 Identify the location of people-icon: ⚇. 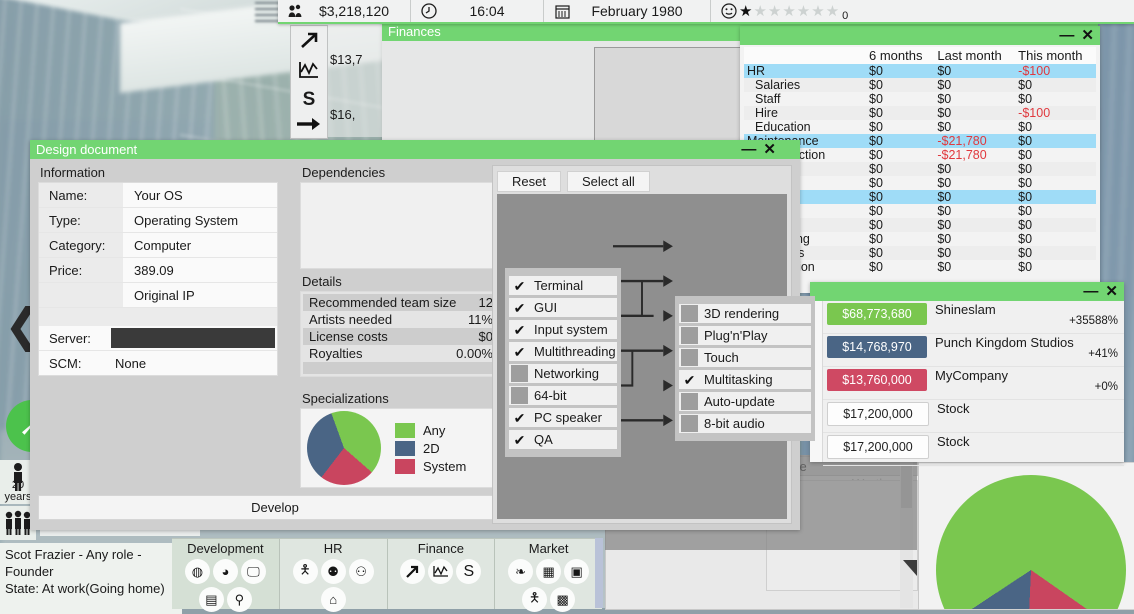
(361, 571).